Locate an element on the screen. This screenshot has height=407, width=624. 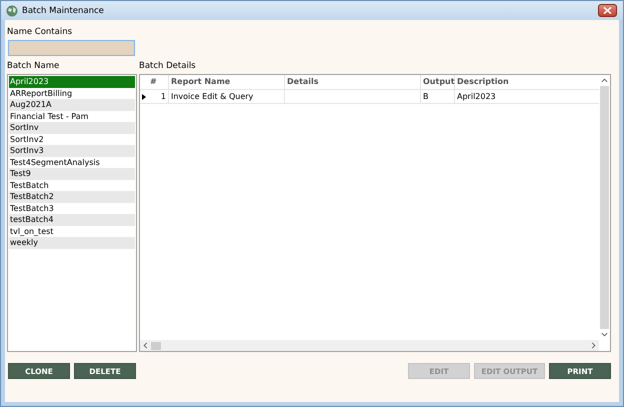
list-item: Test9 is located at coordinates (72, 174).